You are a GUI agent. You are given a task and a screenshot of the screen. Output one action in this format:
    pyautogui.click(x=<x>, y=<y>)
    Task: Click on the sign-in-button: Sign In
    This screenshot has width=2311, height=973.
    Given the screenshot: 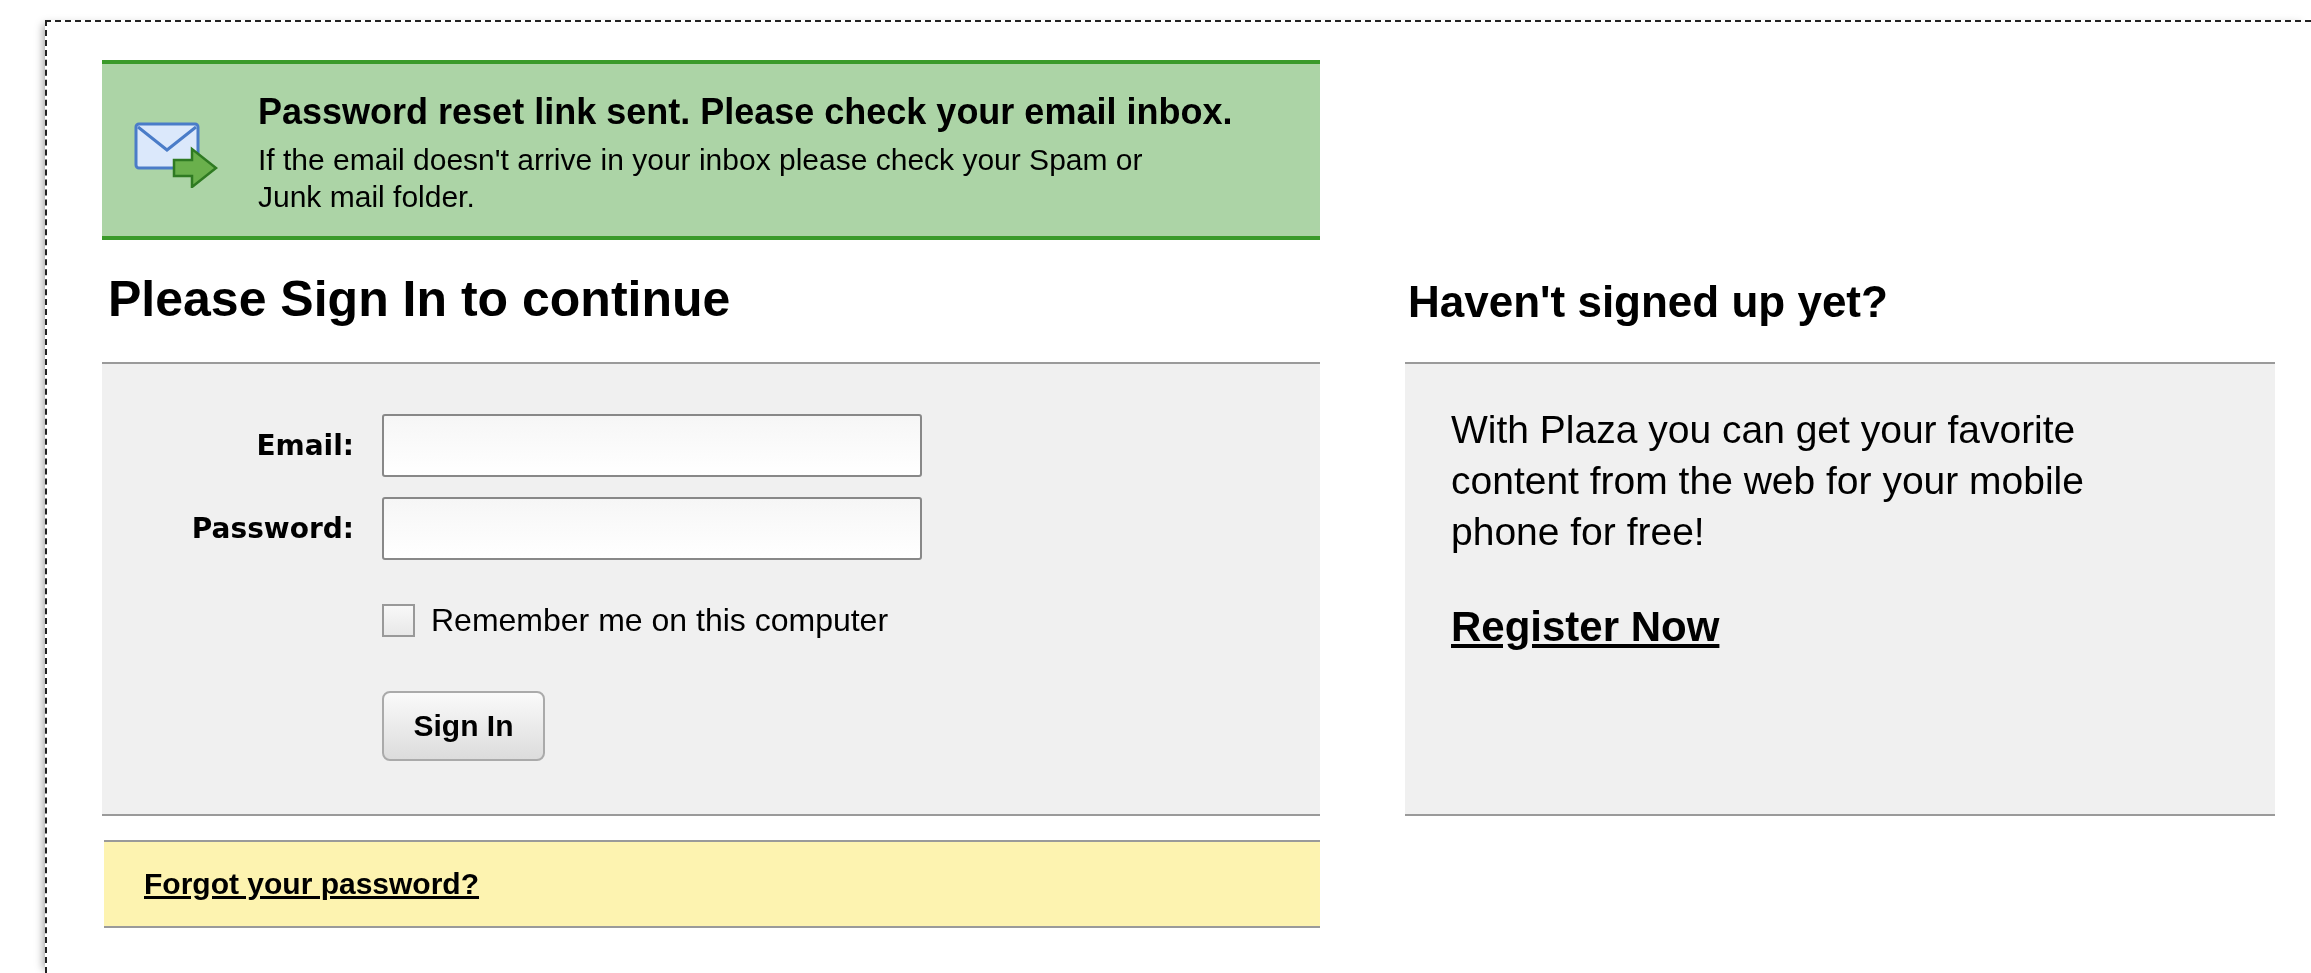 What is the action you would take?
    pyautogui.click(x=463, y=726)
    